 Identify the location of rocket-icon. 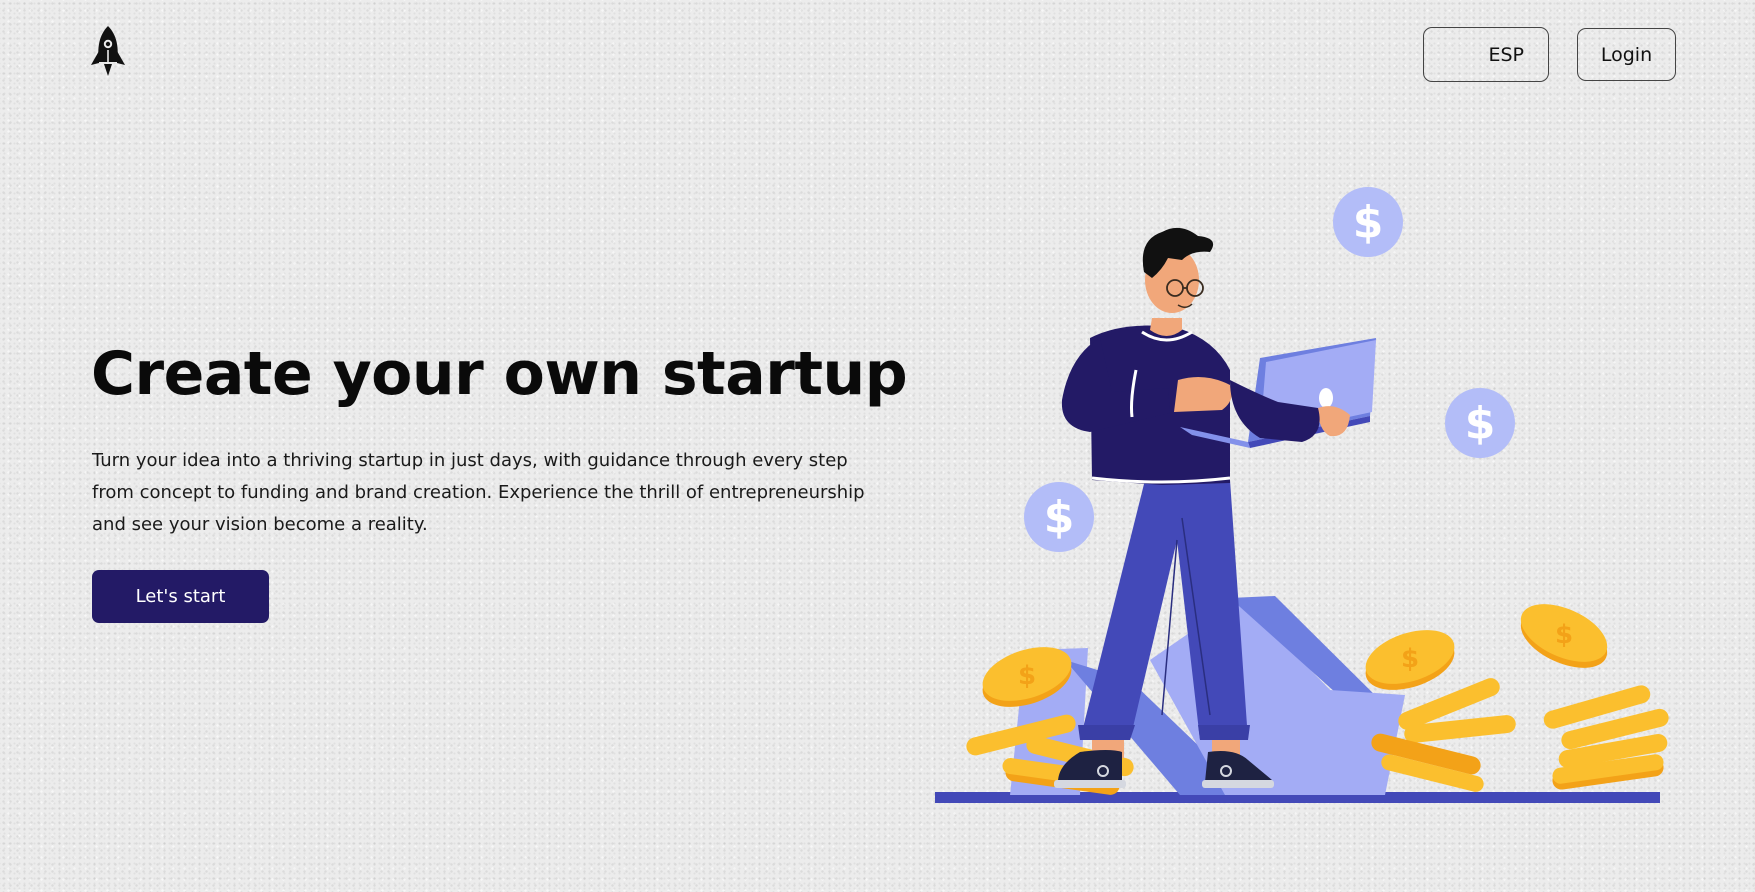
(108, 52).